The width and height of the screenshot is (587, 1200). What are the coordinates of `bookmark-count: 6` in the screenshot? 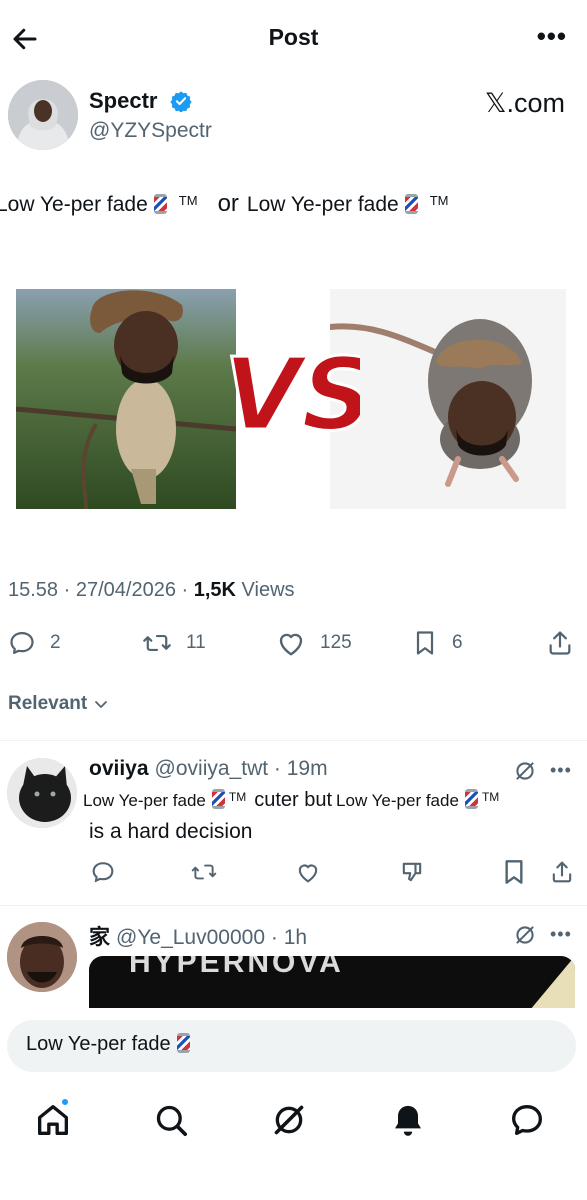 It's located at (457, 642).